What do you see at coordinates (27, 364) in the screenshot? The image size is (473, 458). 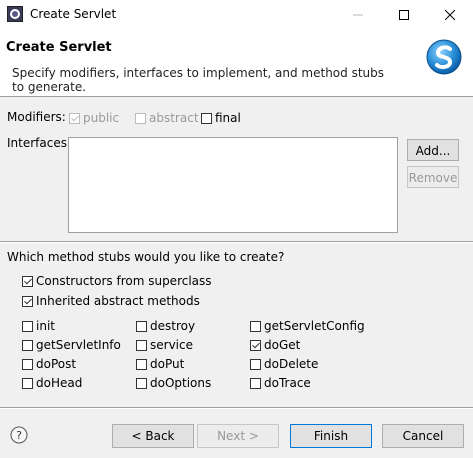 I see `dopost-checkbox-box` at bounding box center [27, 364].